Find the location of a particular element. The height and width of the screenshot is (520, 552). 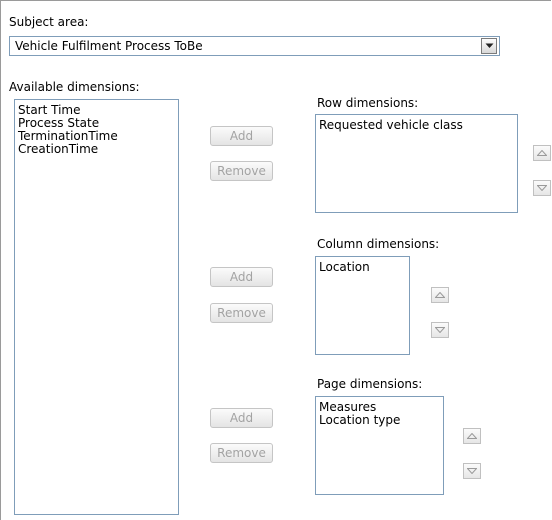

page-remove-button: Remove is located at coordinates (241, 453).